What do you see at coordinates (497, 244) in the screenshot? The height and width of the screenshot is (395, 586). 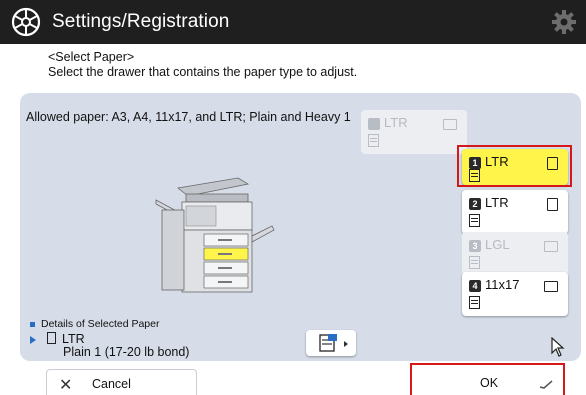 I see `drawer-size-label: LGL` at bounding box center [497, 244].